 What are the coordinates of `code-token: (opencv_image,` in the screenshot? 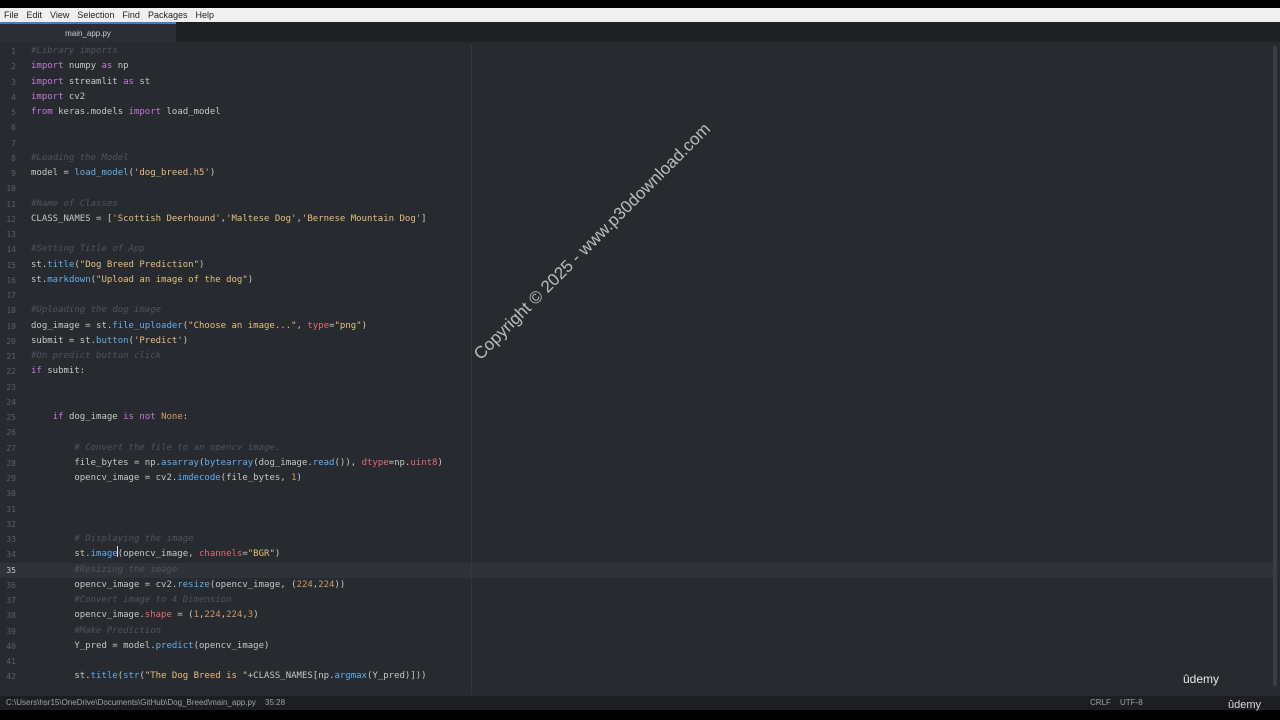 It's located at (158, 554).